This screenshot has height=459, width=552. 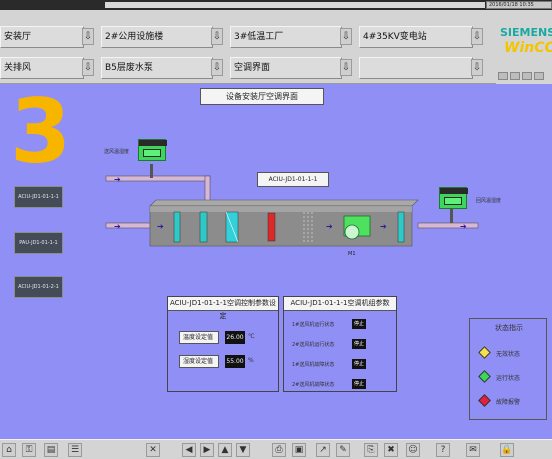 What do you see at coordinates (284, 203) in the screenshot?
I see `unit-top-face` at bounding box center [284, 203].